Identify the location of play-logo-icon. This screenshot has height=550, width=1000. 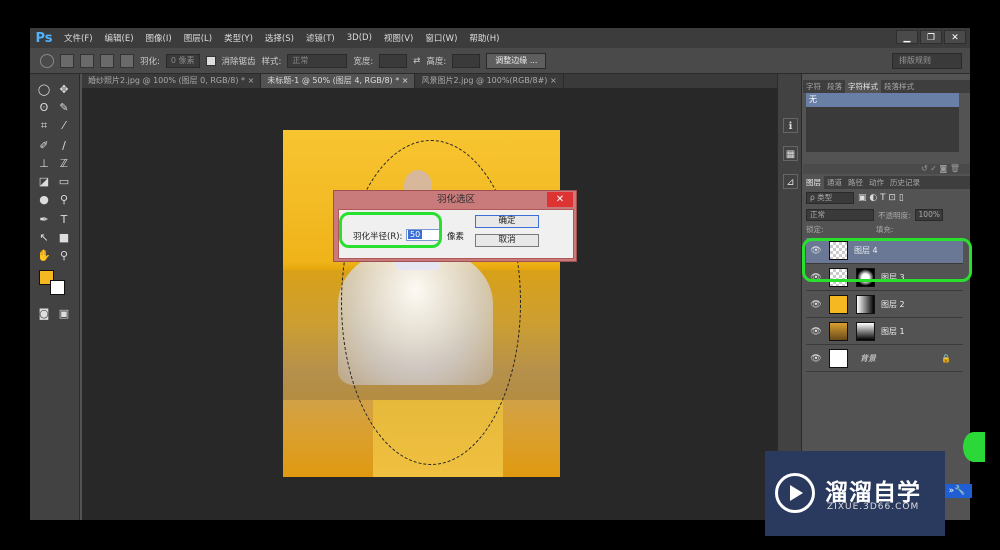
(795, 493).